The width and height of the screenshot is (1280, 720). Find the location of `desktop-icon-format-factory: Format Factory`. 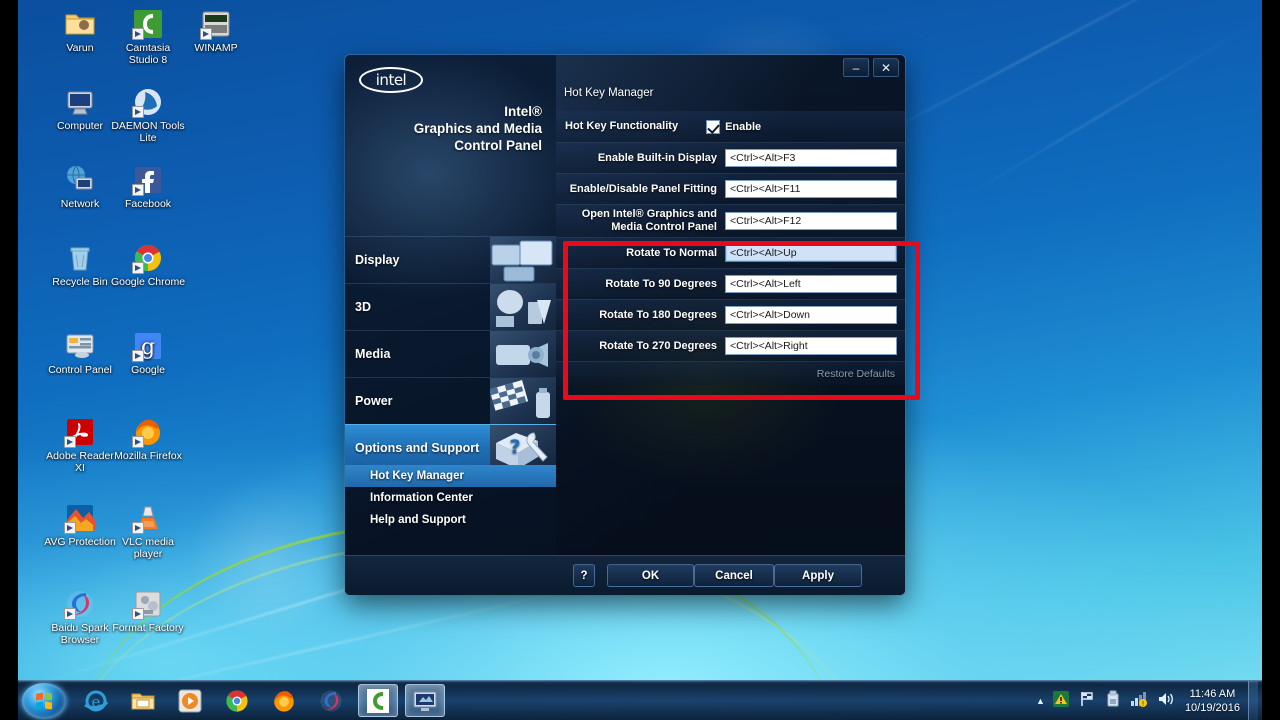

desktop-icon-format-factory: Format Factory is located at coordinates (148, 611).